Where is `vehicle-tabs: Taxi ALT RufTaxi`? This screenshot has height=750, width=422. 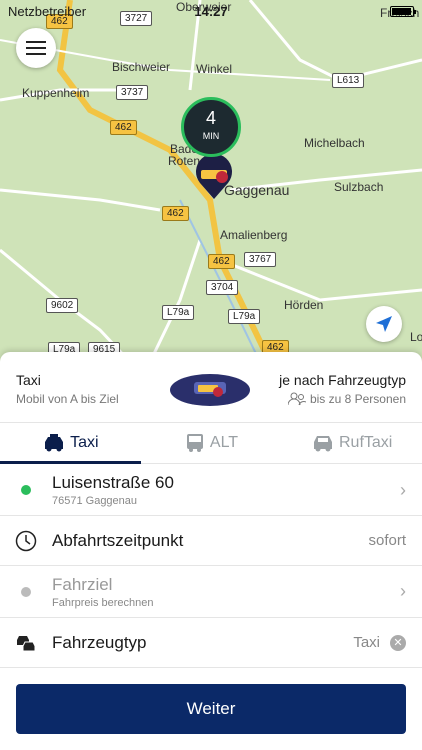
vehicle-tabs: Taxi ALT RufTaxi is located at coordinates (211, 443).